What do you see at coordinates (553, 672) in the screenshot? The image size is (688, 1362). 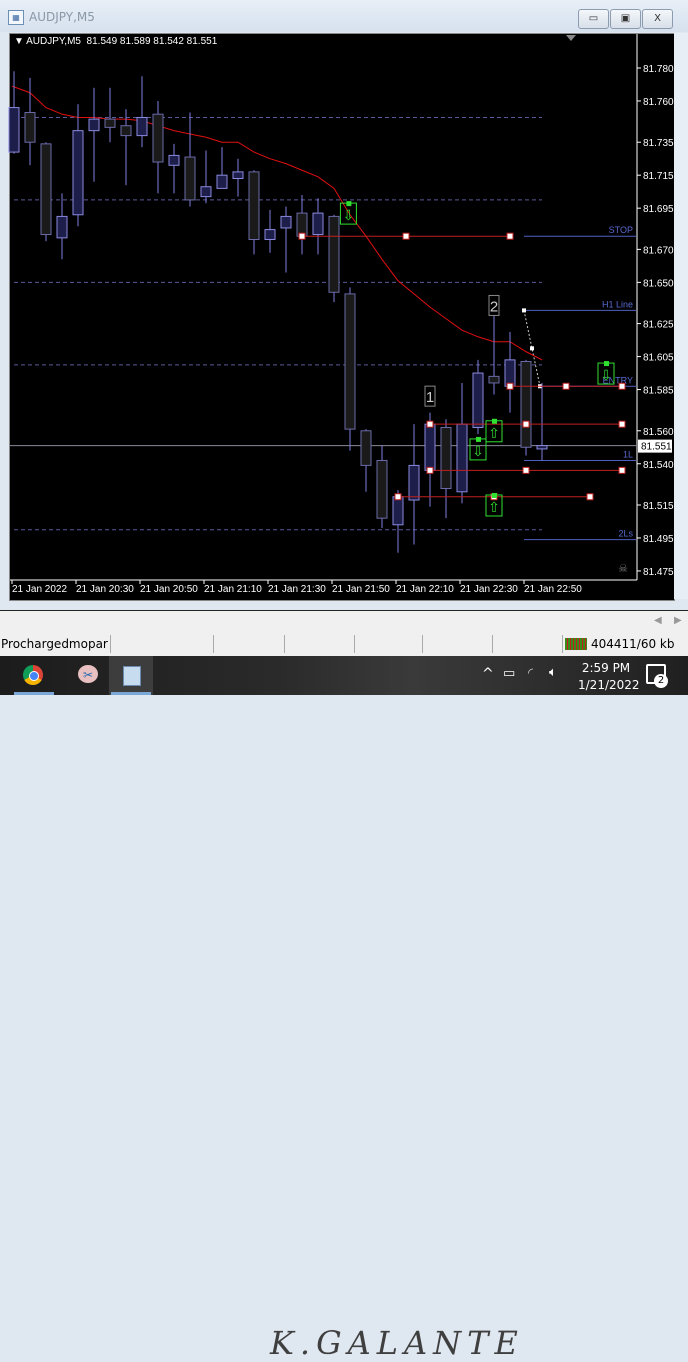 I see `volume-icon: 🔈︎` at bounding box center [553, 672].